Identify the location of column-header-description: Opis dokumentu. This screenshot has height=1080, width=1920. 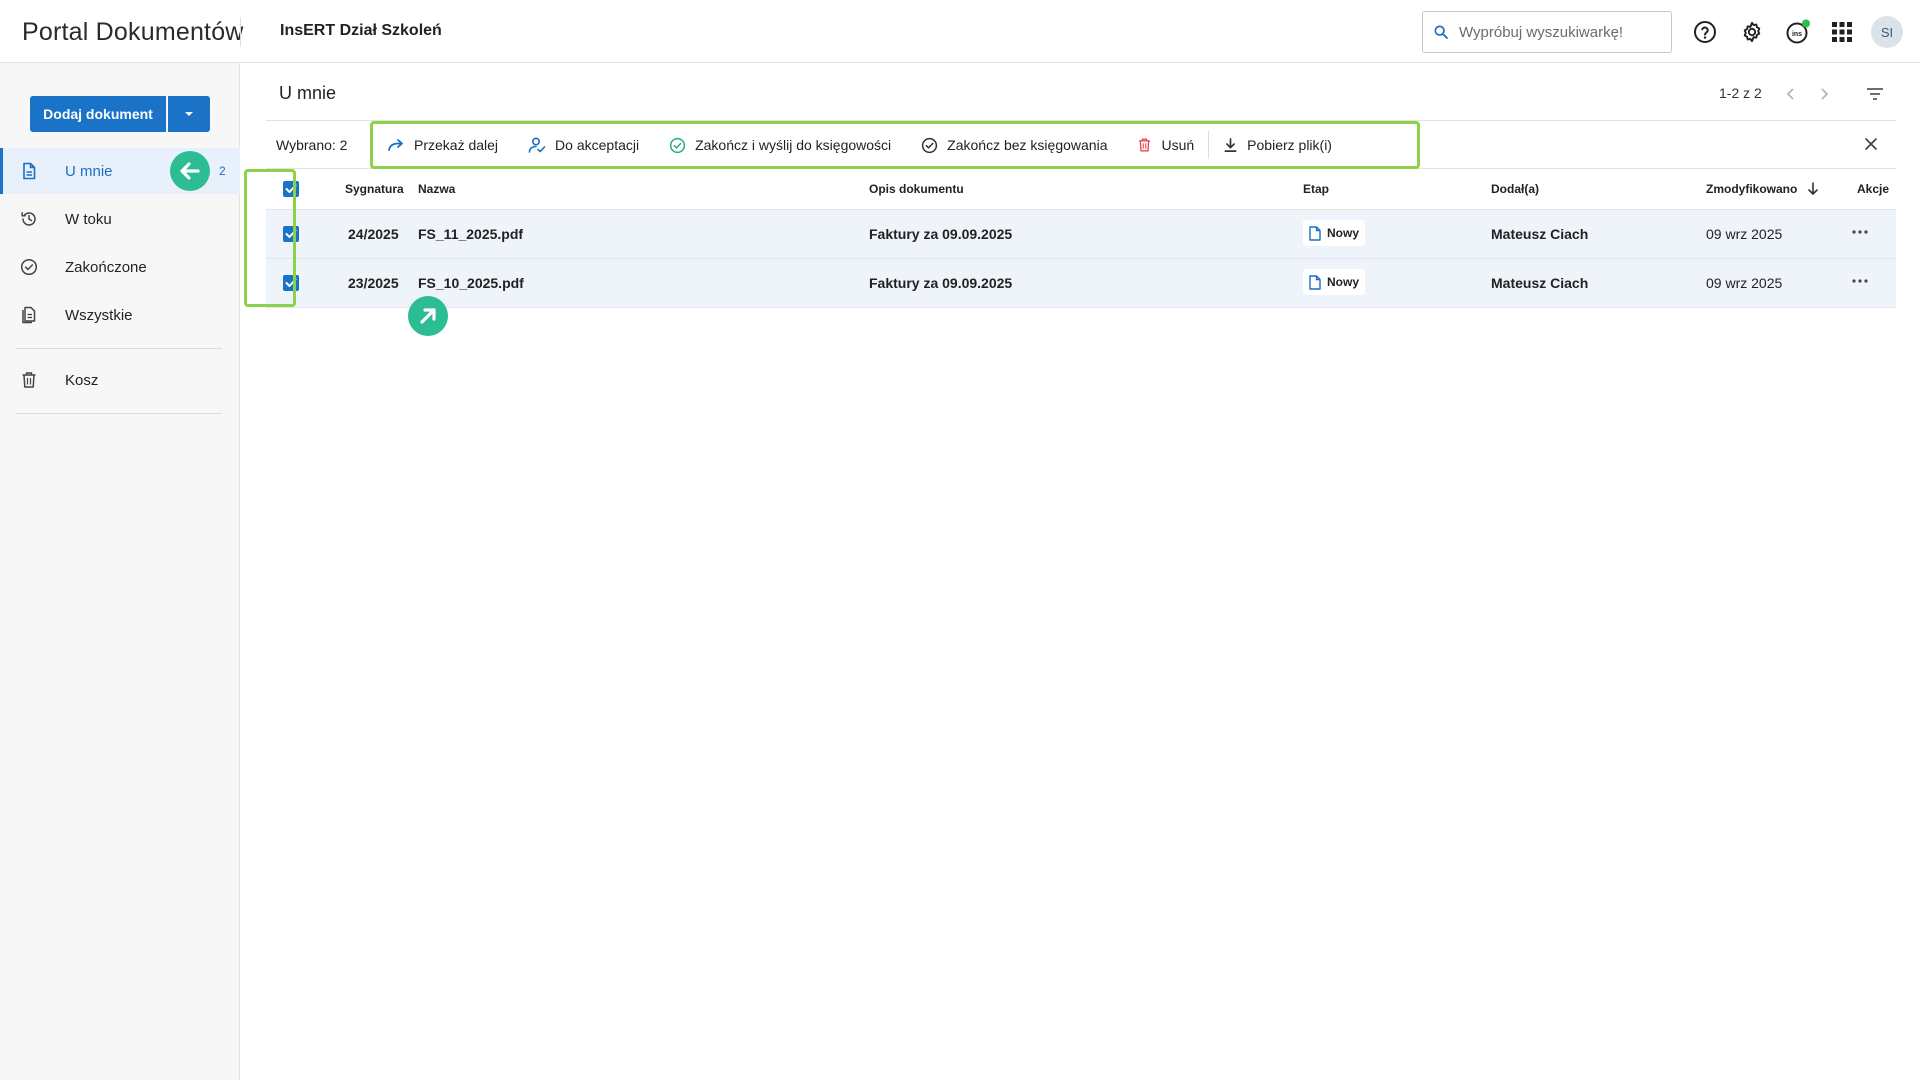
(916, 189).